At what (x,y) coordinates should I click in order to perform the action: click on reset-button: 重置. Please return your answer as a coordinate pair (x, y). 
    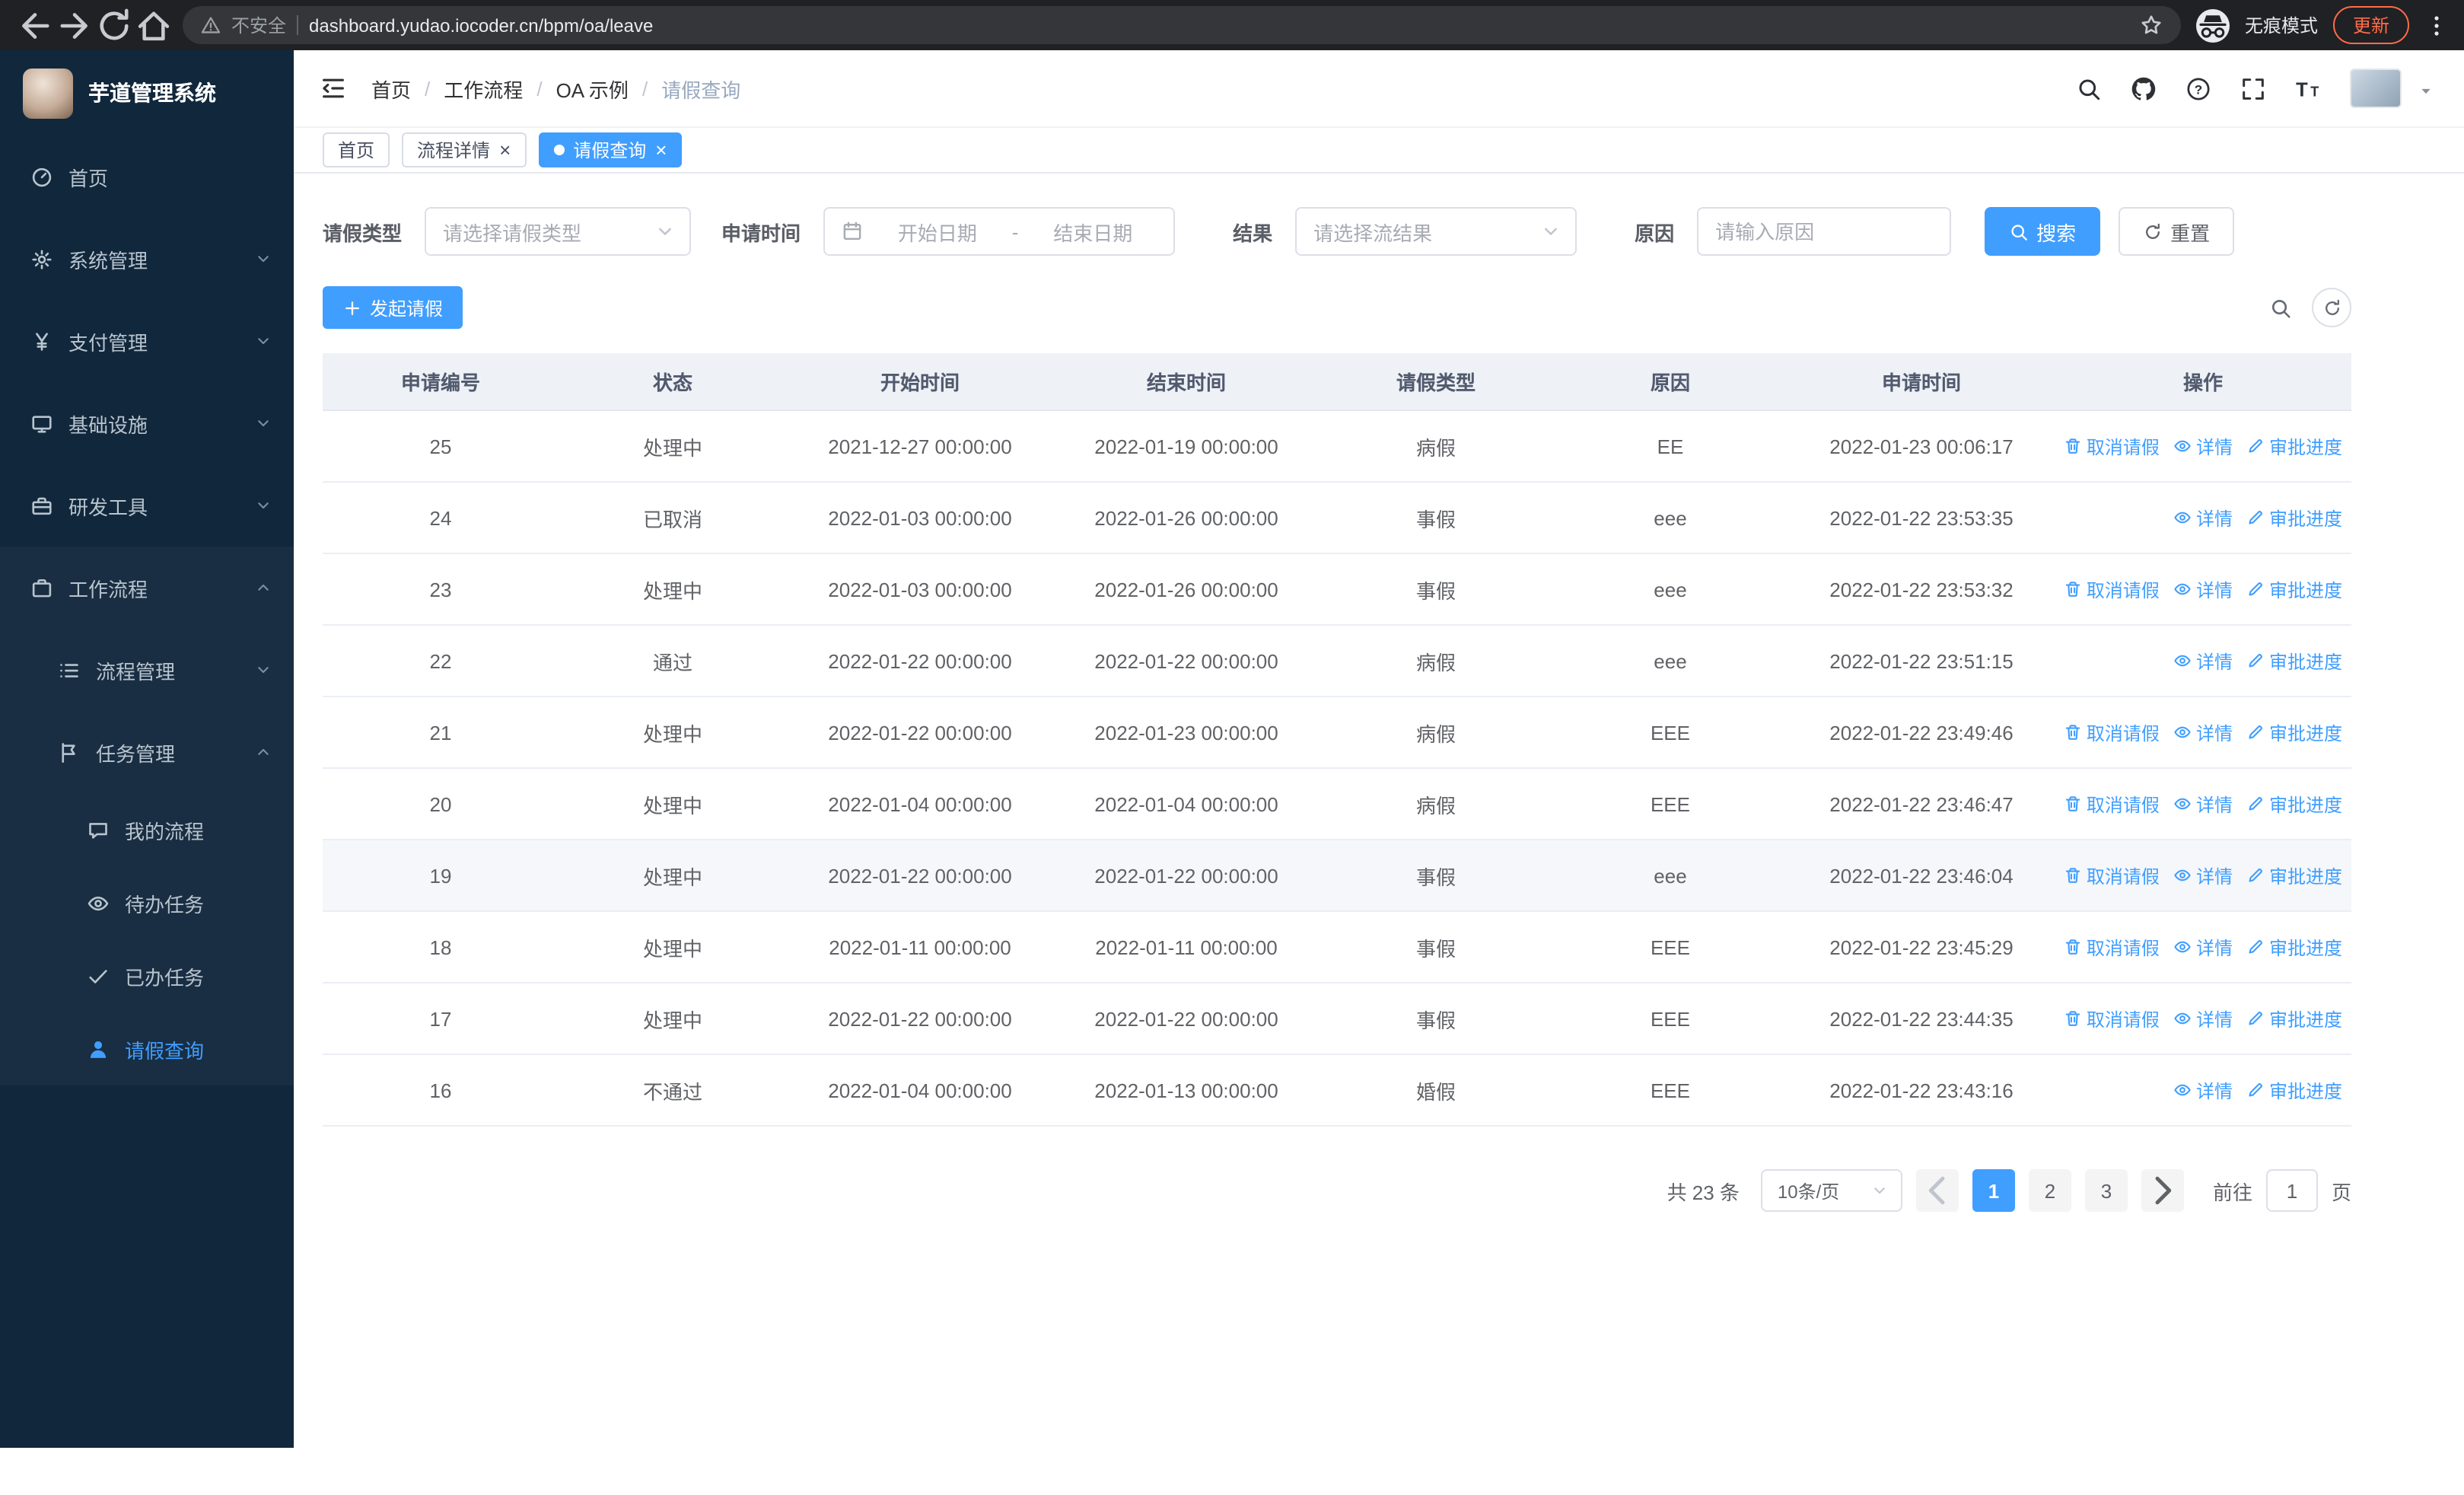
    Looking at the image, I should click on (2177, 231).